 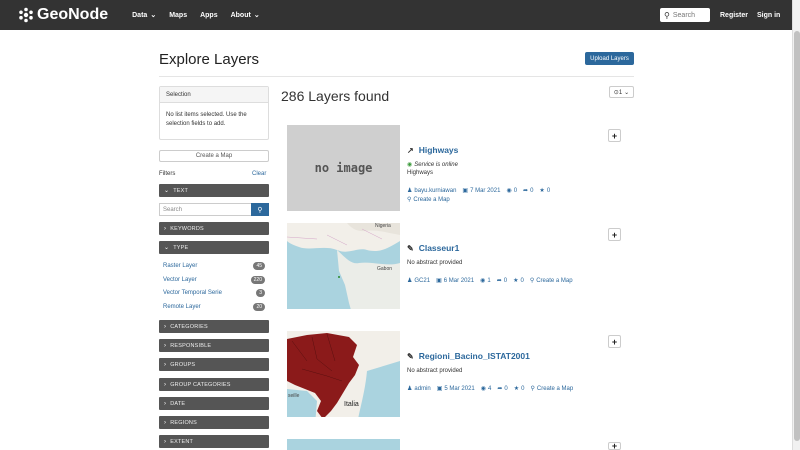 I want to click on nav-maps: Maps, so click(x=178, y=15).